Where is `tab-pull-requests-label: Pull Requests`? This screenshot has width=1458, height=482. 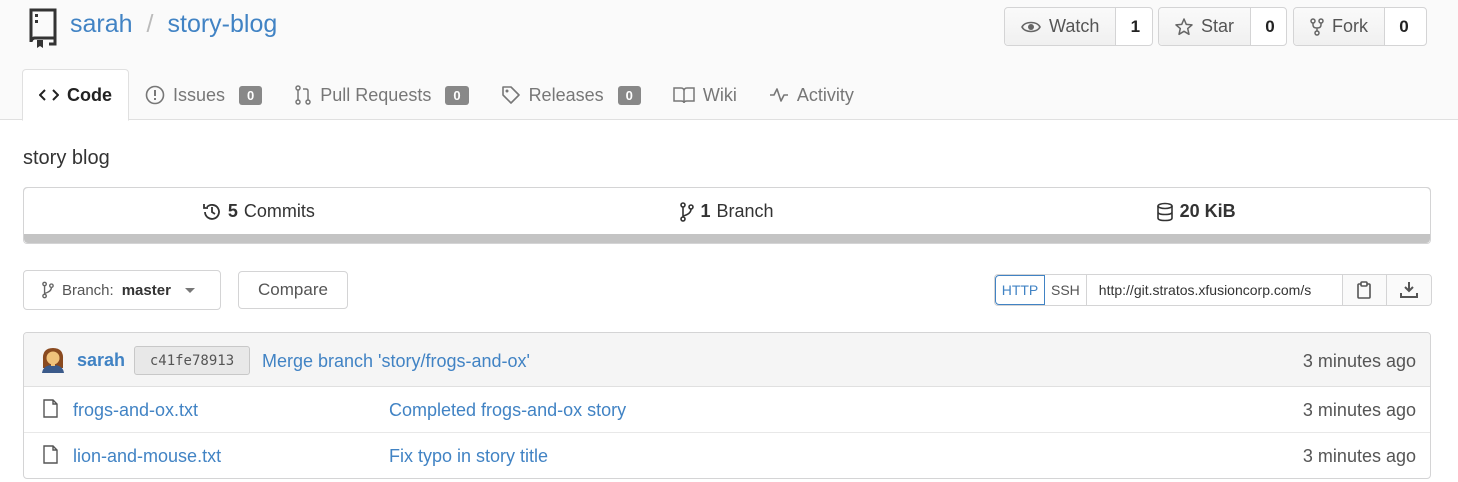
tab-pull-requests-label: Pull Requests is located at coordinates (376, 94).